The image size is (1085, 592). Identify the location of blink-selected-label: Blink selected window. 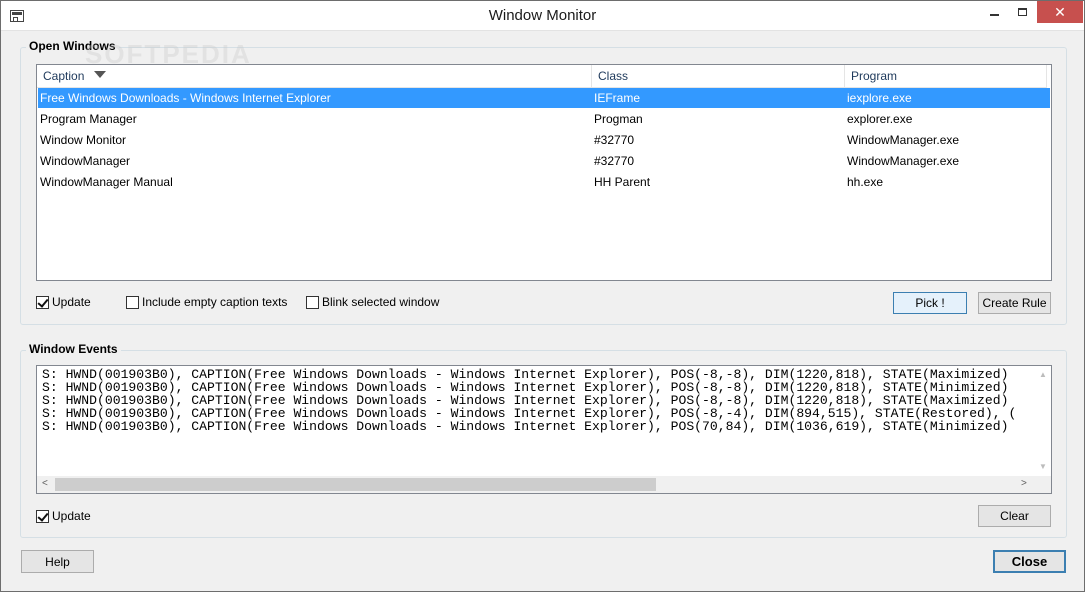
(381, 302).